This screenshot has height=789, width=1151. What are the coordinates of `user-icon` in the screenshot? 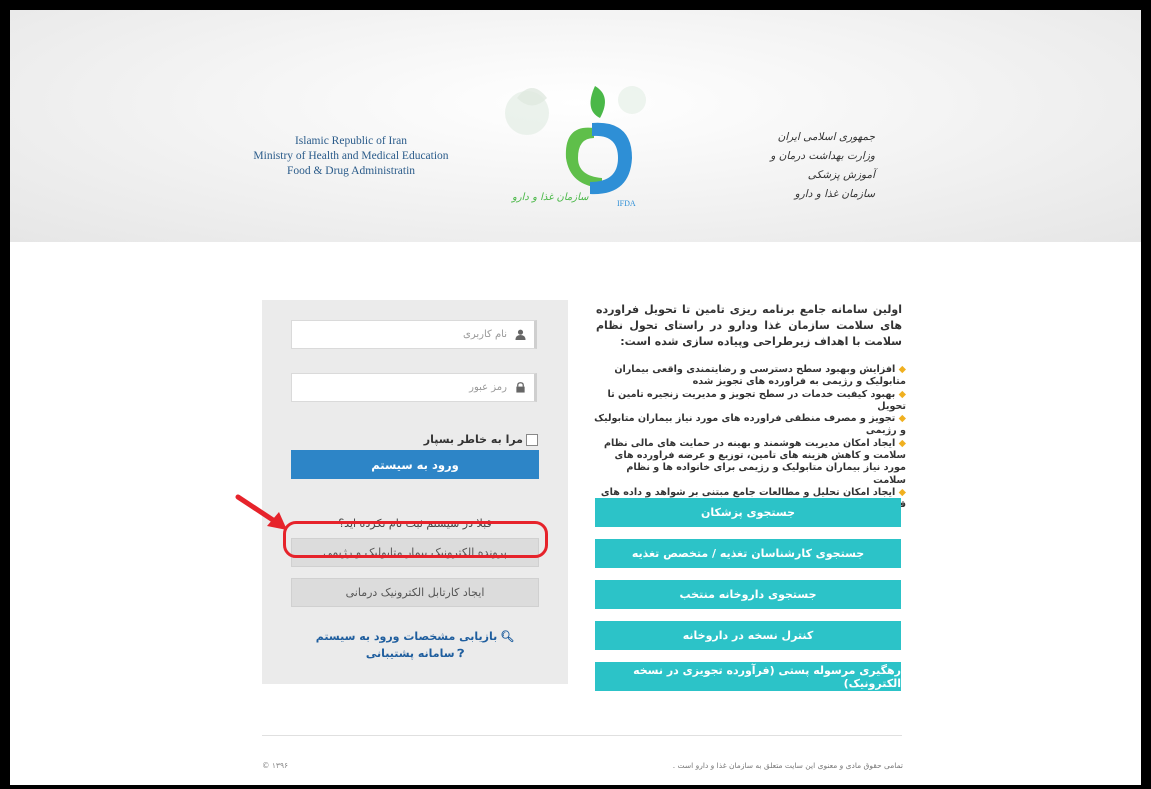 It's located at (520, 334).